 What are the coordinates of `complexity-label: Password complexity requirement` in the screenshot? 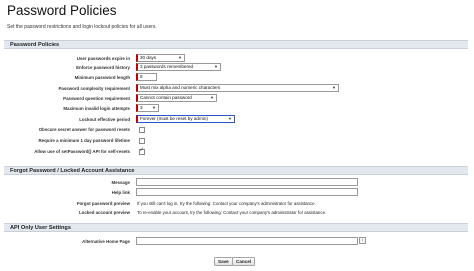 It's located at (94, 88).